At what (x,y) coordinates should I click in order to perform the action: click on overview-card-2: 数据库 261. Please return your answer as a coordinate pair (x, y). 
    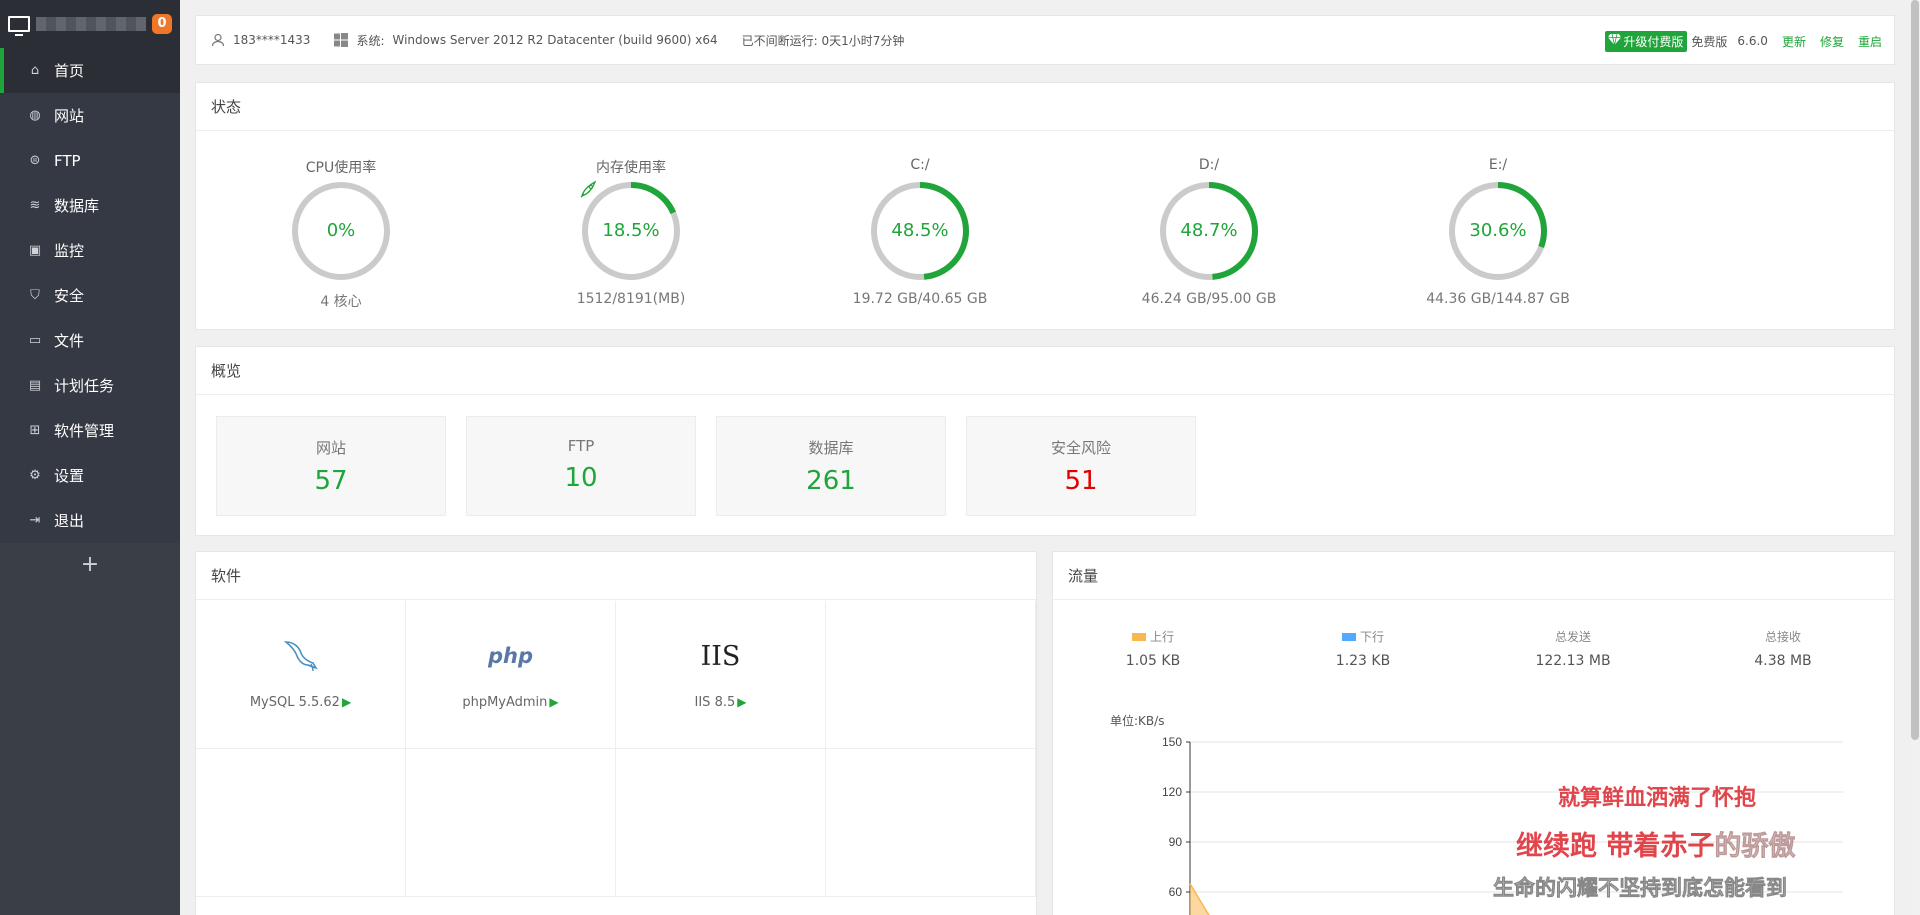
    Looking at the image, I should click on (831, 466).